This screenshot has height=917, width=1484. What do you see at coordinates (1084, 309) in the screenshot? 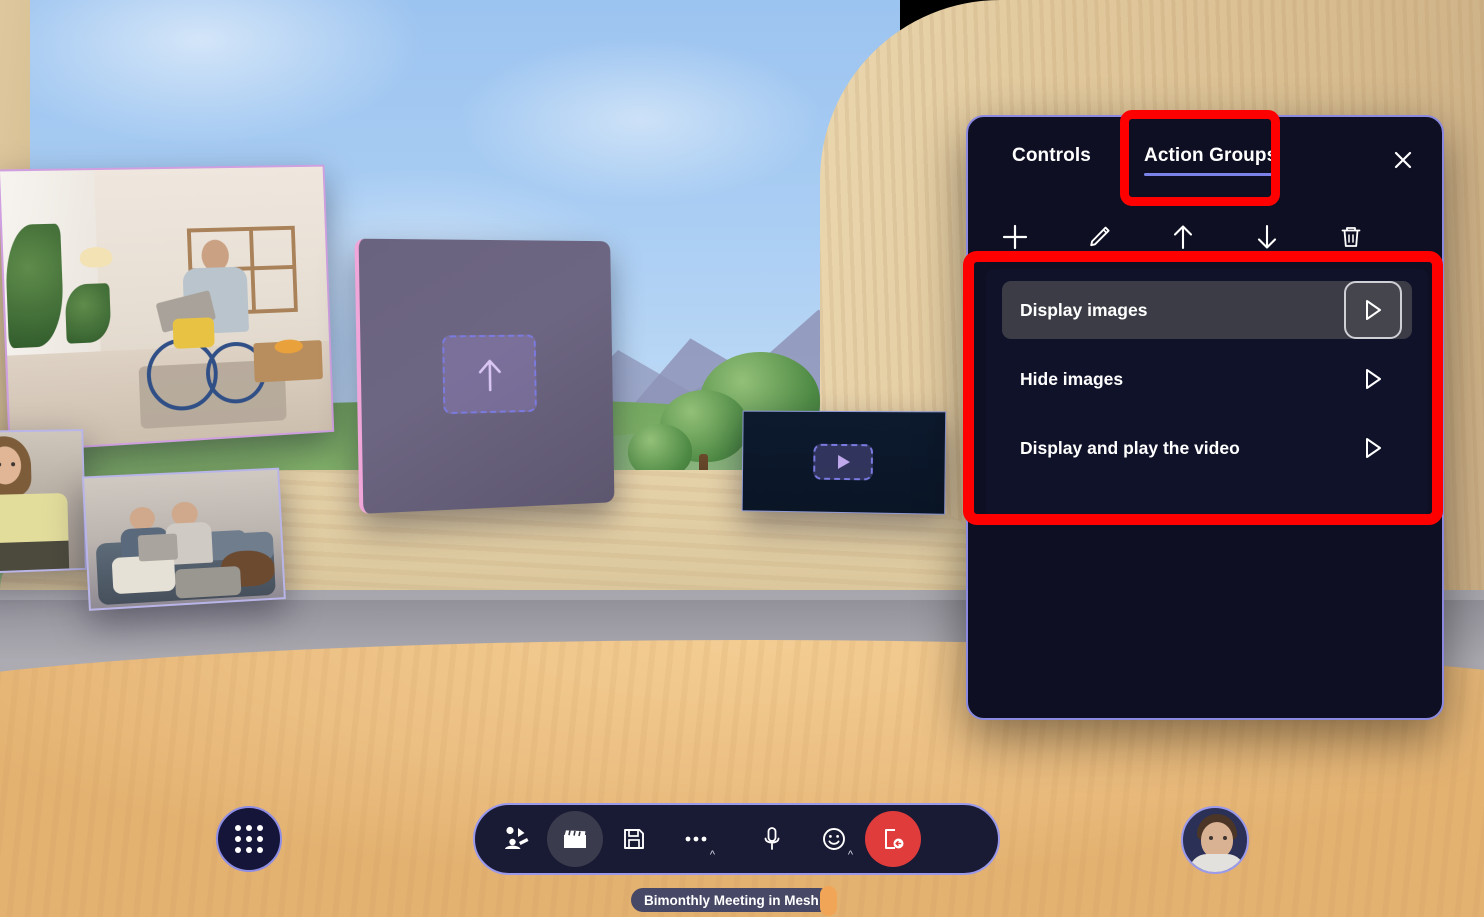
I see `action-group-label: Display images` at bounding box center [1084, 309].